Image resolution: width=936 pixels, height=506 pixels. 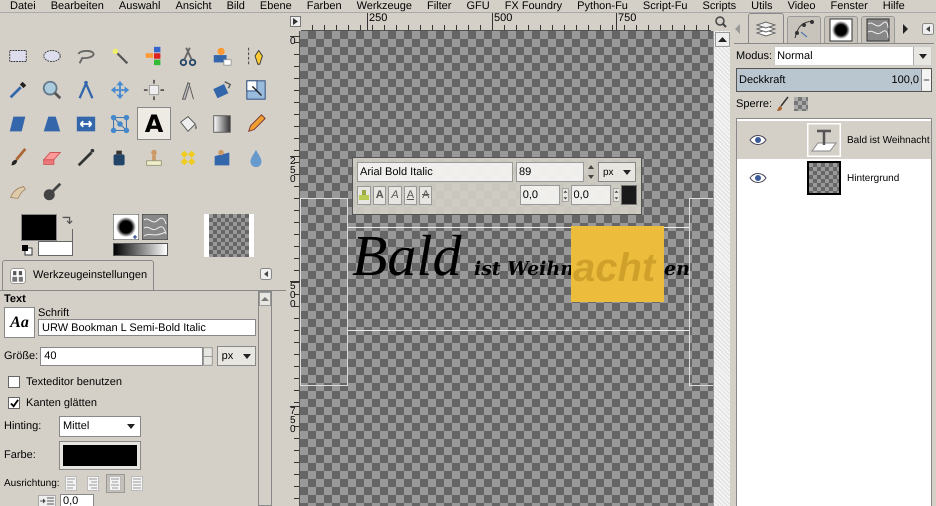 What do you see at coordinates (100, 426) in the screenshot?
I see `hinting-dropdown: Mittel` at bounding box center [100, 426].